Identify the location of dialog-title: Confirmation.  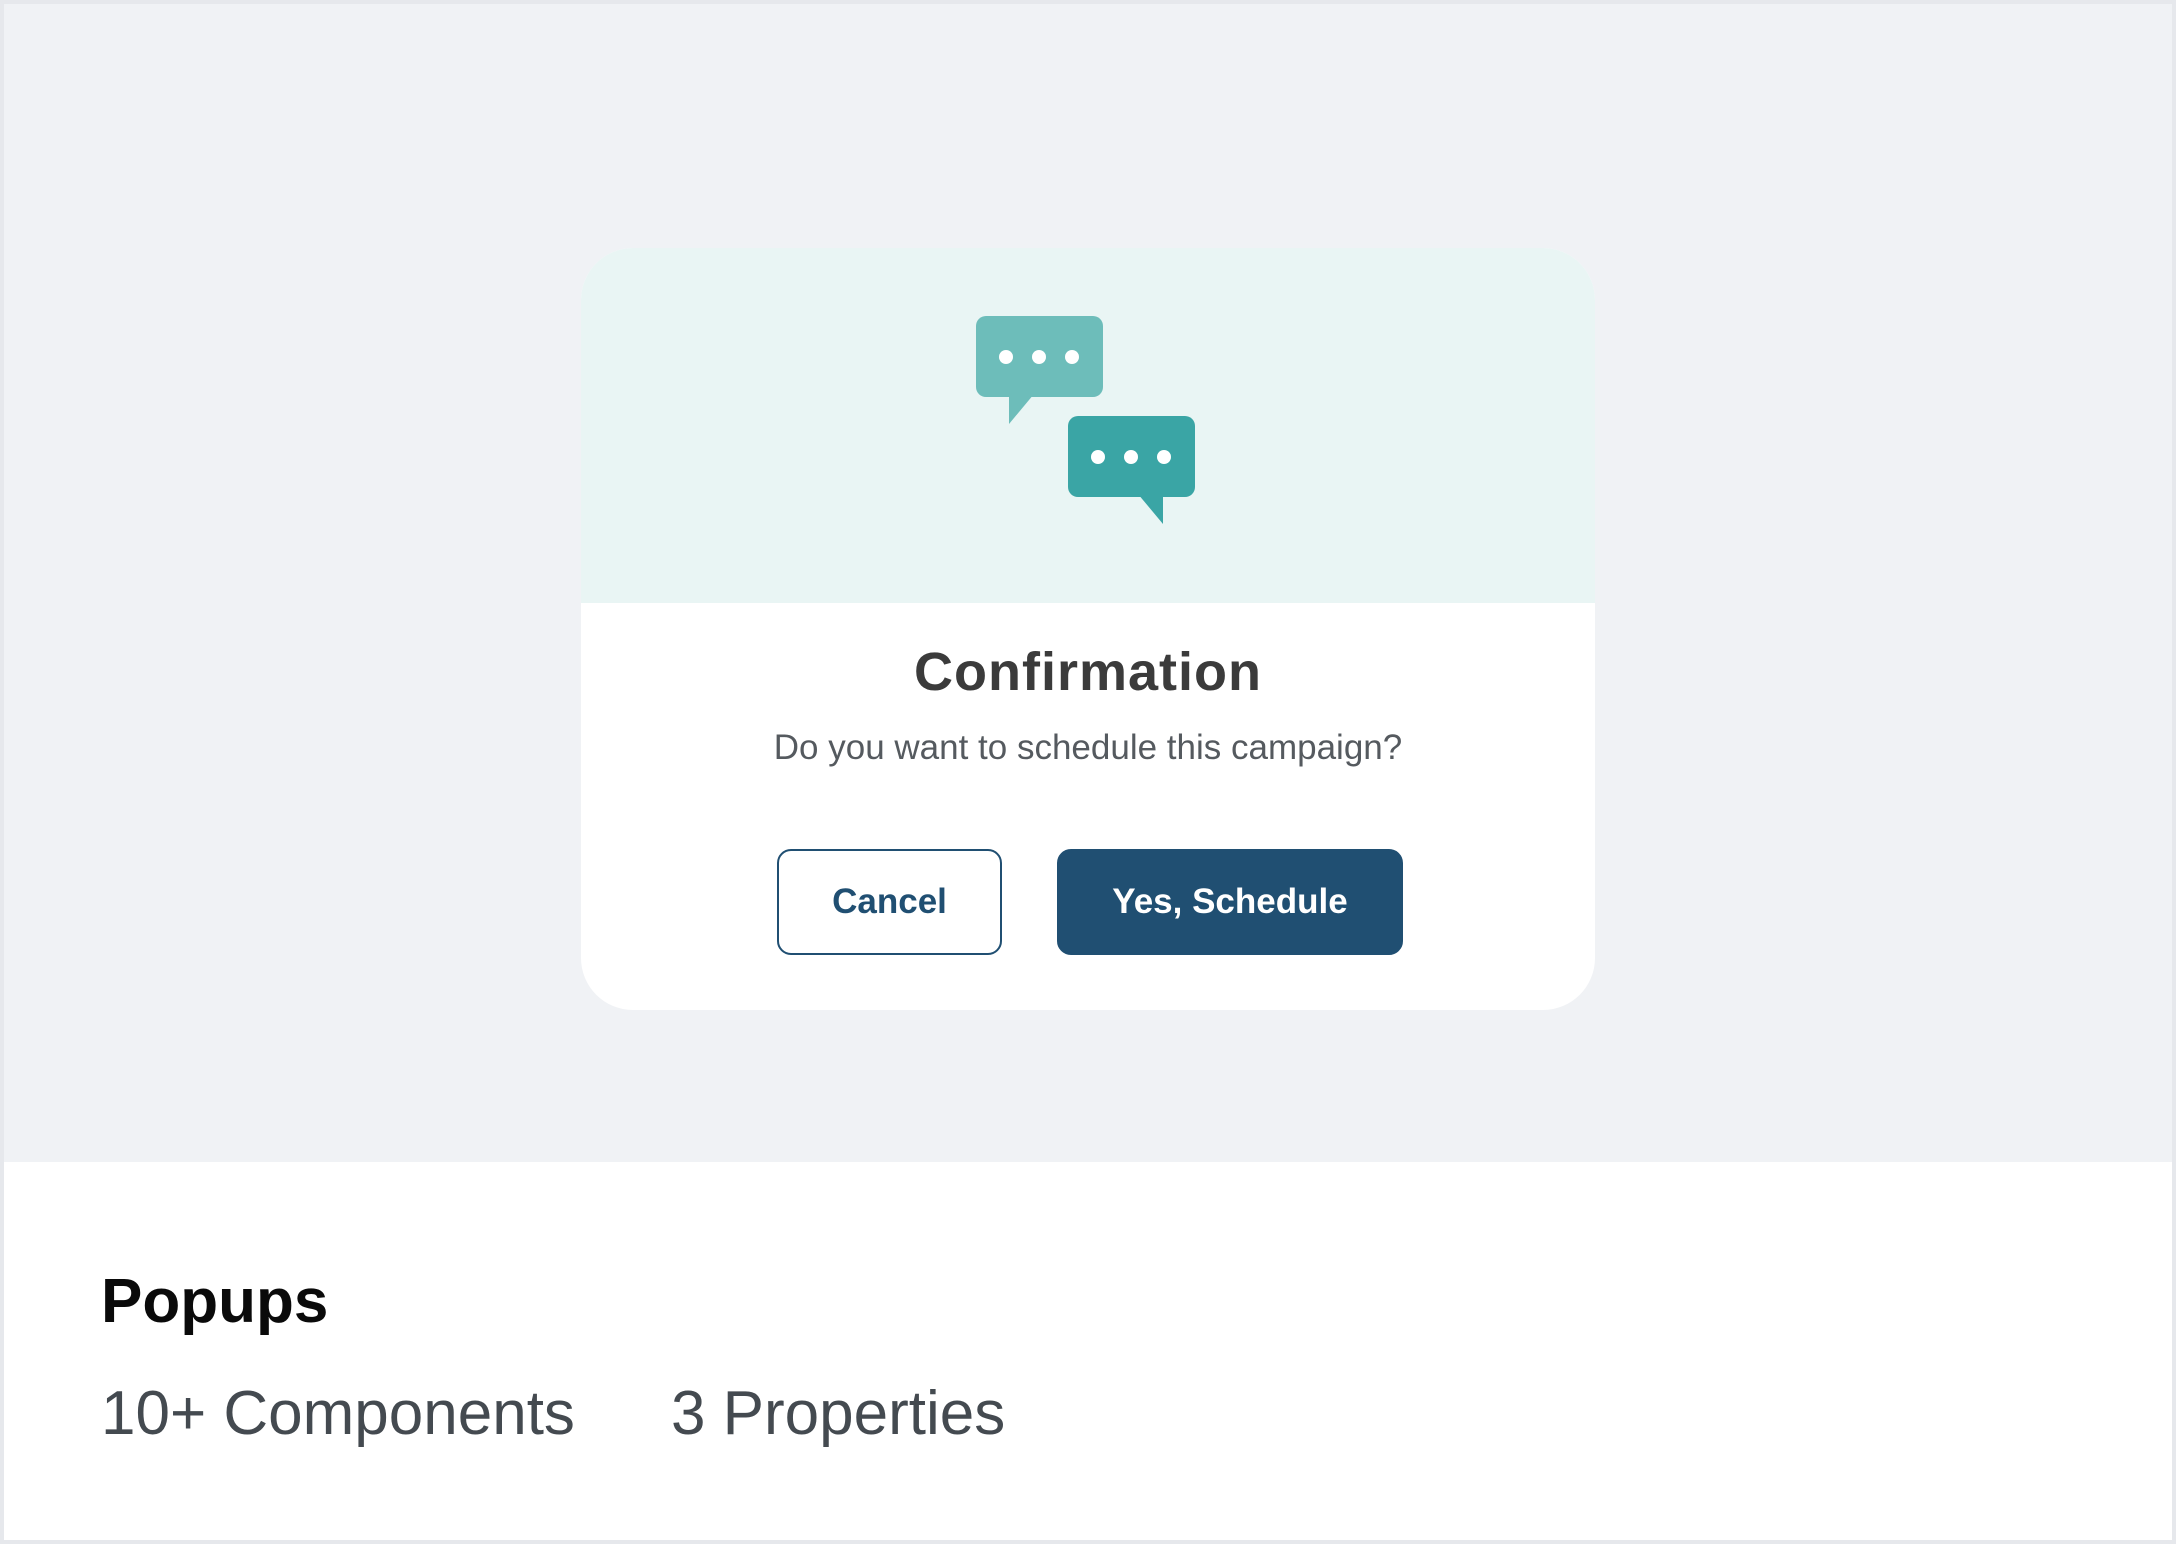
(1088, 672).